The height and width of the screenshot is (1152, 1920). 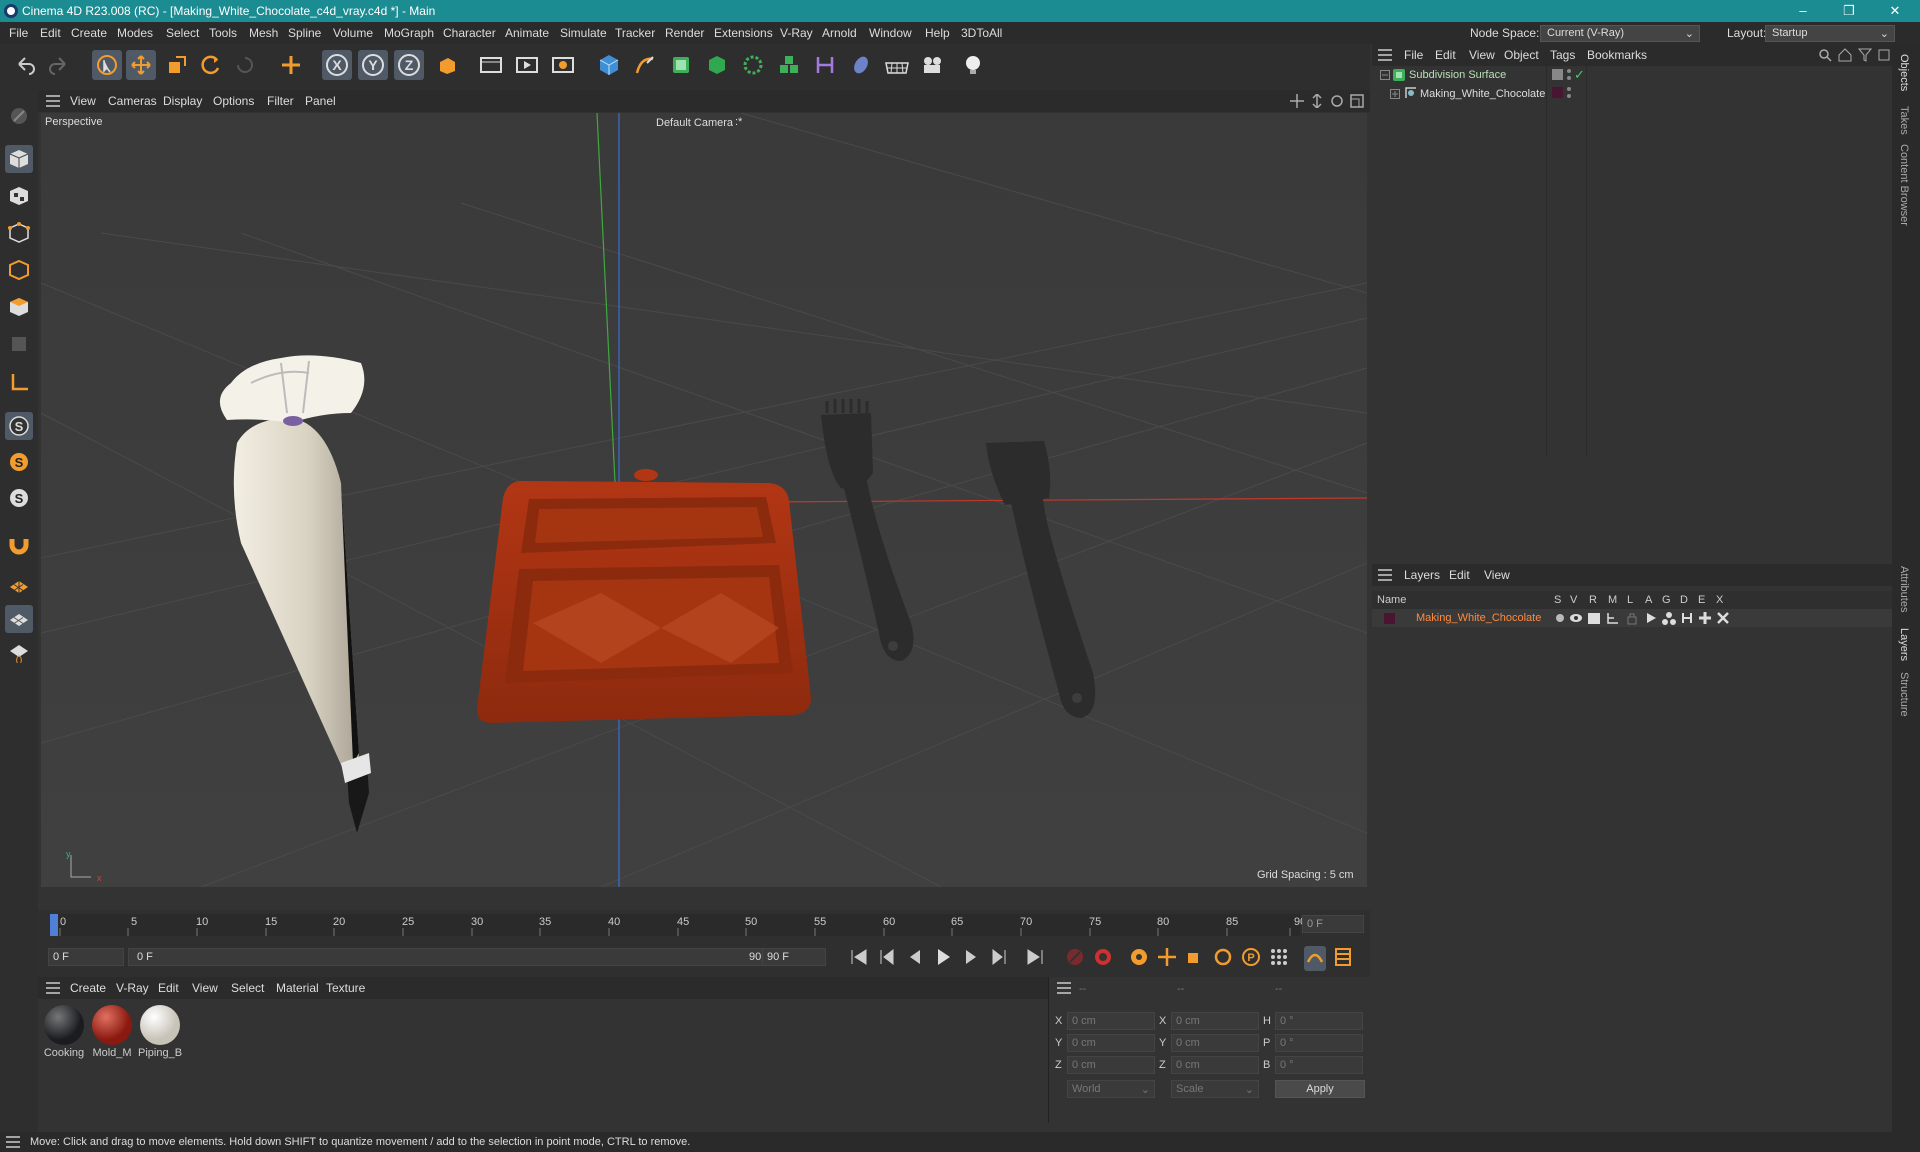 I want to click on menu-character: Character, so click(x=469, y=33).